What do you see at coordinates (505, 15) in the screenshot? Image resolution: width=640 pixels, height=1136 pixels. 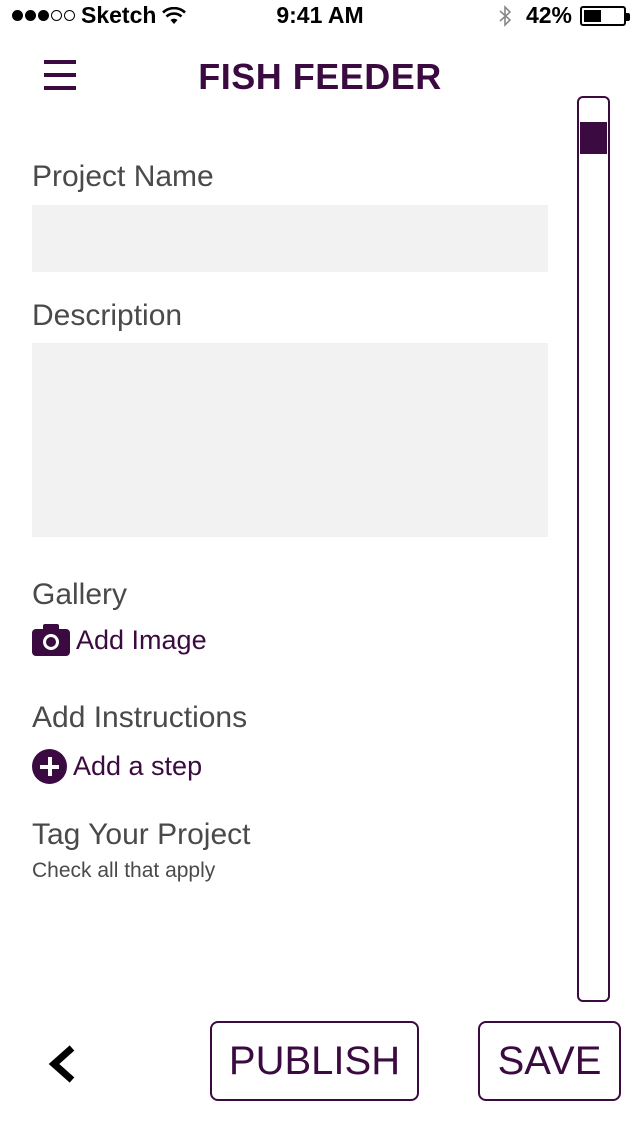 I see `bluetooth-icon` at bounding box center [505, 15].